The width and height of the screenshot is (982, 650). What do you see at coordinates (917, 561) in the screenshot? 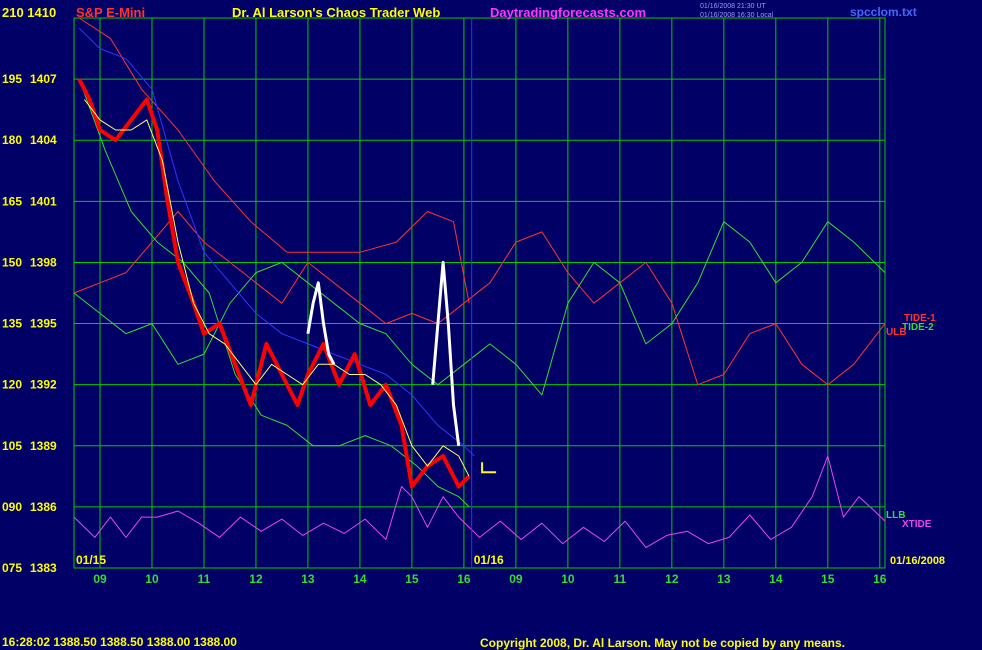
I see `date-label-end: 01/16/2008` at bounding box center [917, 561].